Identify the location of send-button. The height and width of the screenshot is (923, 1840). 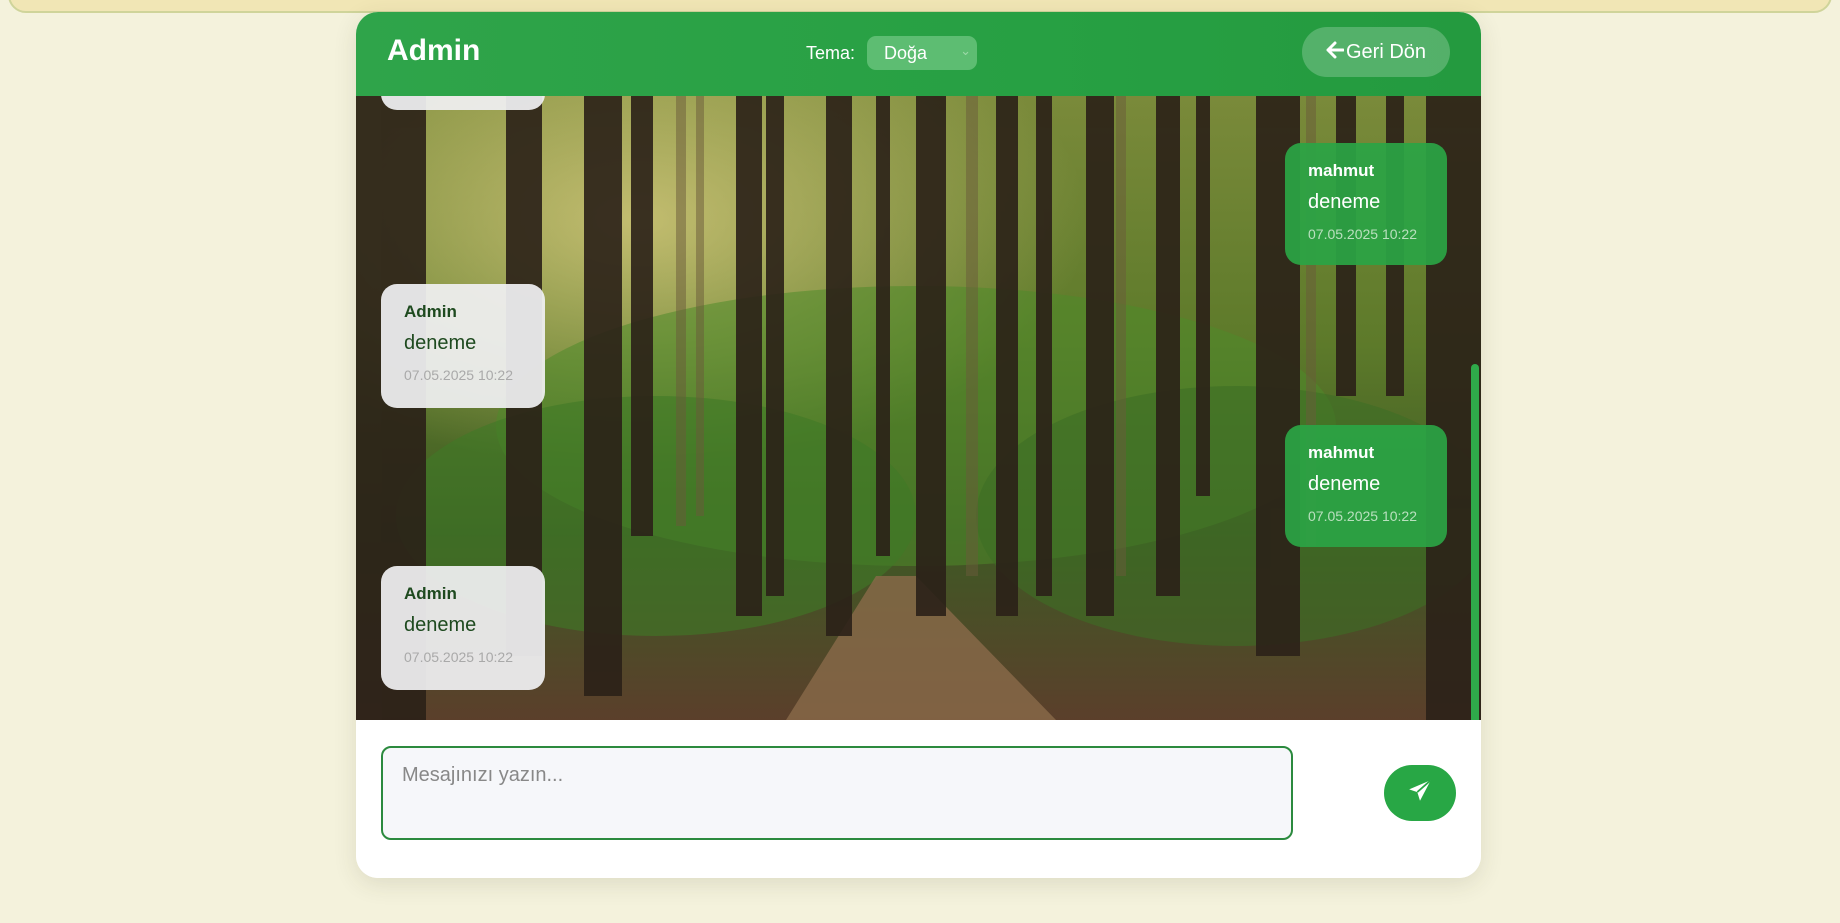
(1420, 793).